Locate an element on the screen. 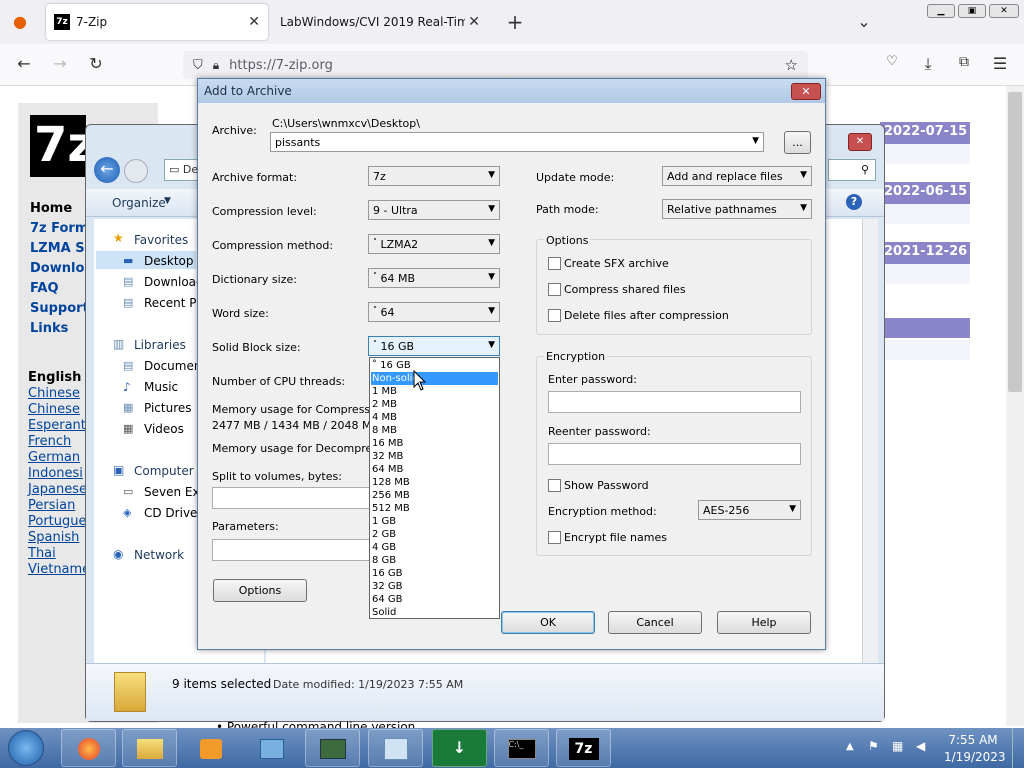 This screenshot has width=1024, height=768. lang-link: Esperant is located at coordinates (57, 425).